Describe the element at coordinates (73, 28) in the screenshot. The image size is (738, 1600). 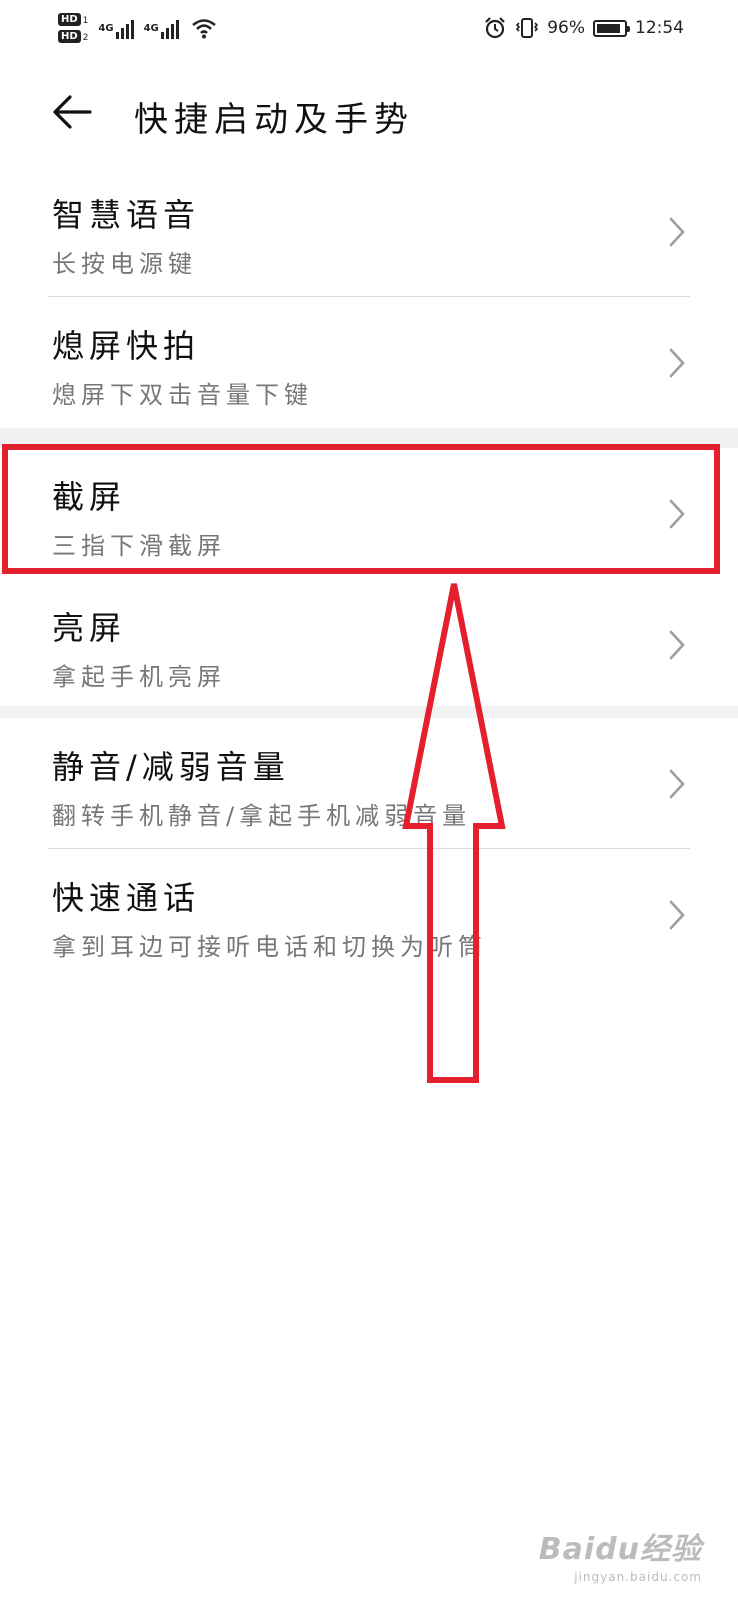
I see `sim-indicators: HD 1 HD 2` at that location.